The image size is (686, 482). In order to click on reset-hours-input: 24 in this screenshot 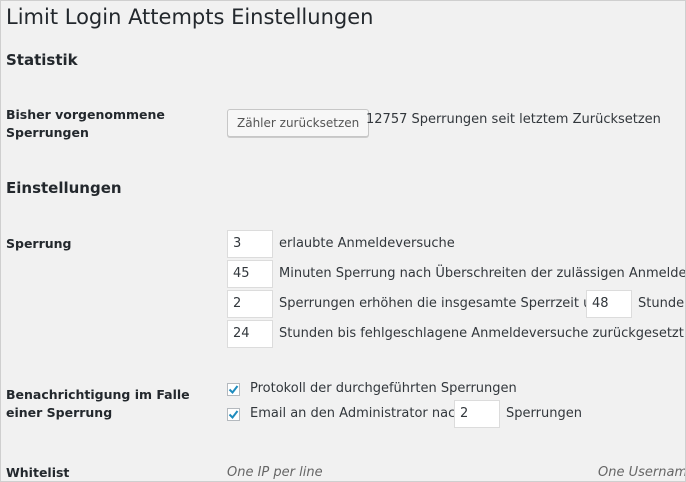, I will do `click(250, 334)`.